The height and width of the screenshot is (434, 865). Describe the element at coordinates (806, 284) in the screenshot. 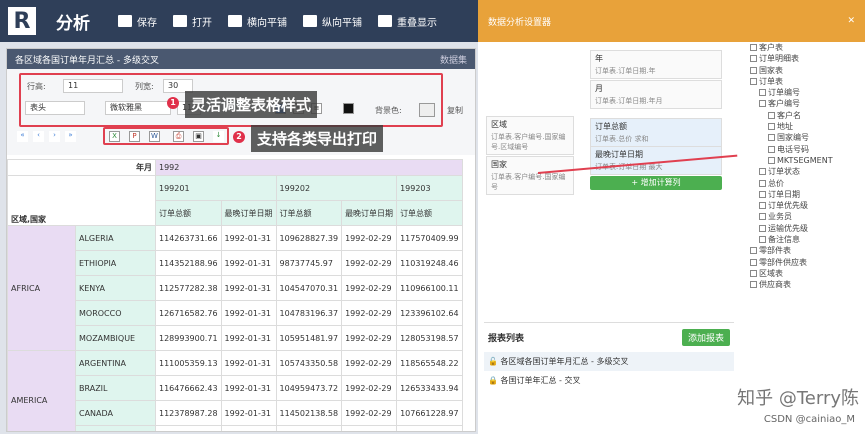

I see `tree-item: 供应商表` at that location.